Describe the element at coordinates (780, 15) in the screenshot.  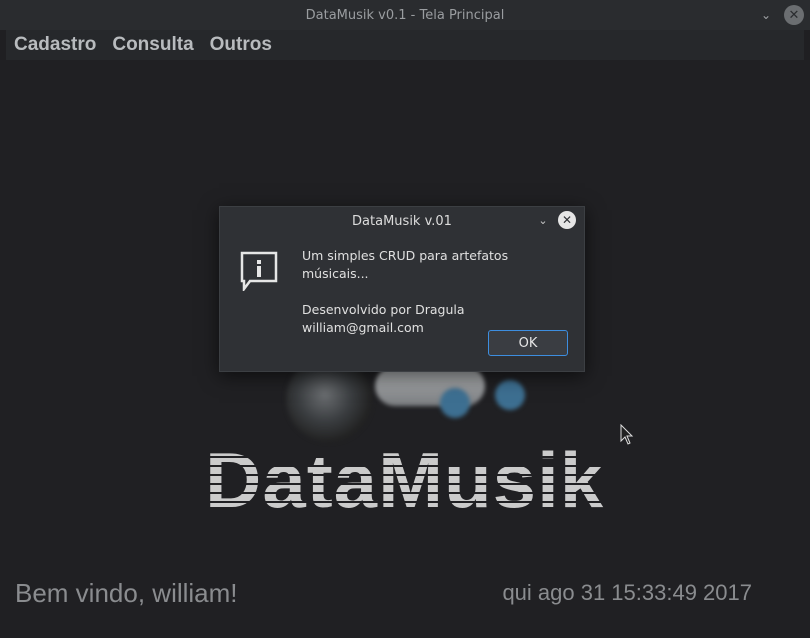
I see `window-controls: ⌄ ✕` at that location.